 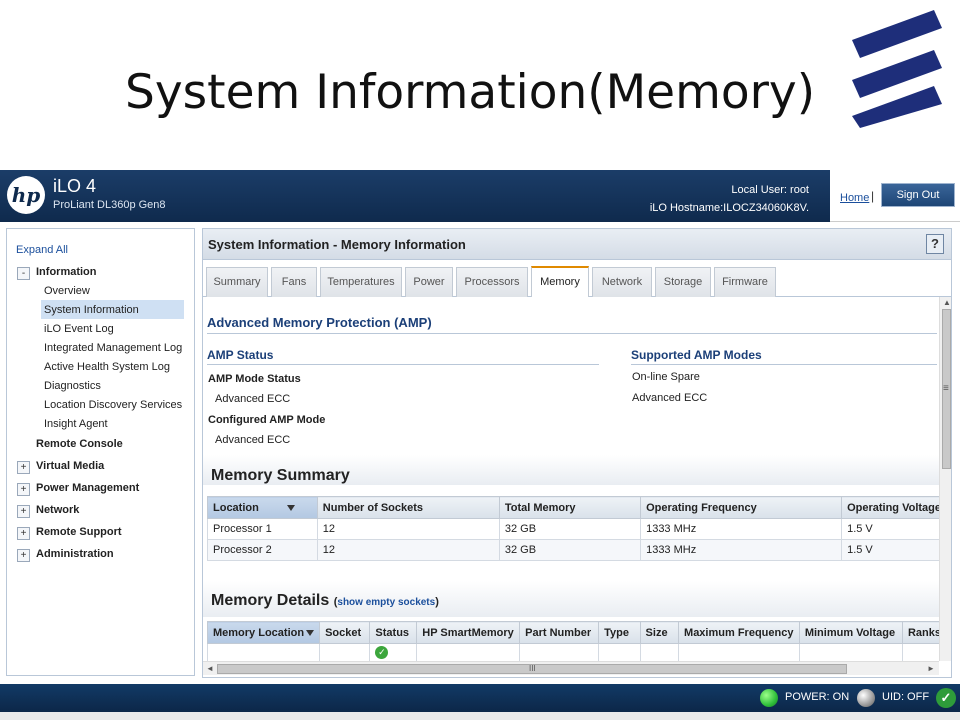 I want to click on sidebar-item-overview: Overview, so click(x=67, y=291).